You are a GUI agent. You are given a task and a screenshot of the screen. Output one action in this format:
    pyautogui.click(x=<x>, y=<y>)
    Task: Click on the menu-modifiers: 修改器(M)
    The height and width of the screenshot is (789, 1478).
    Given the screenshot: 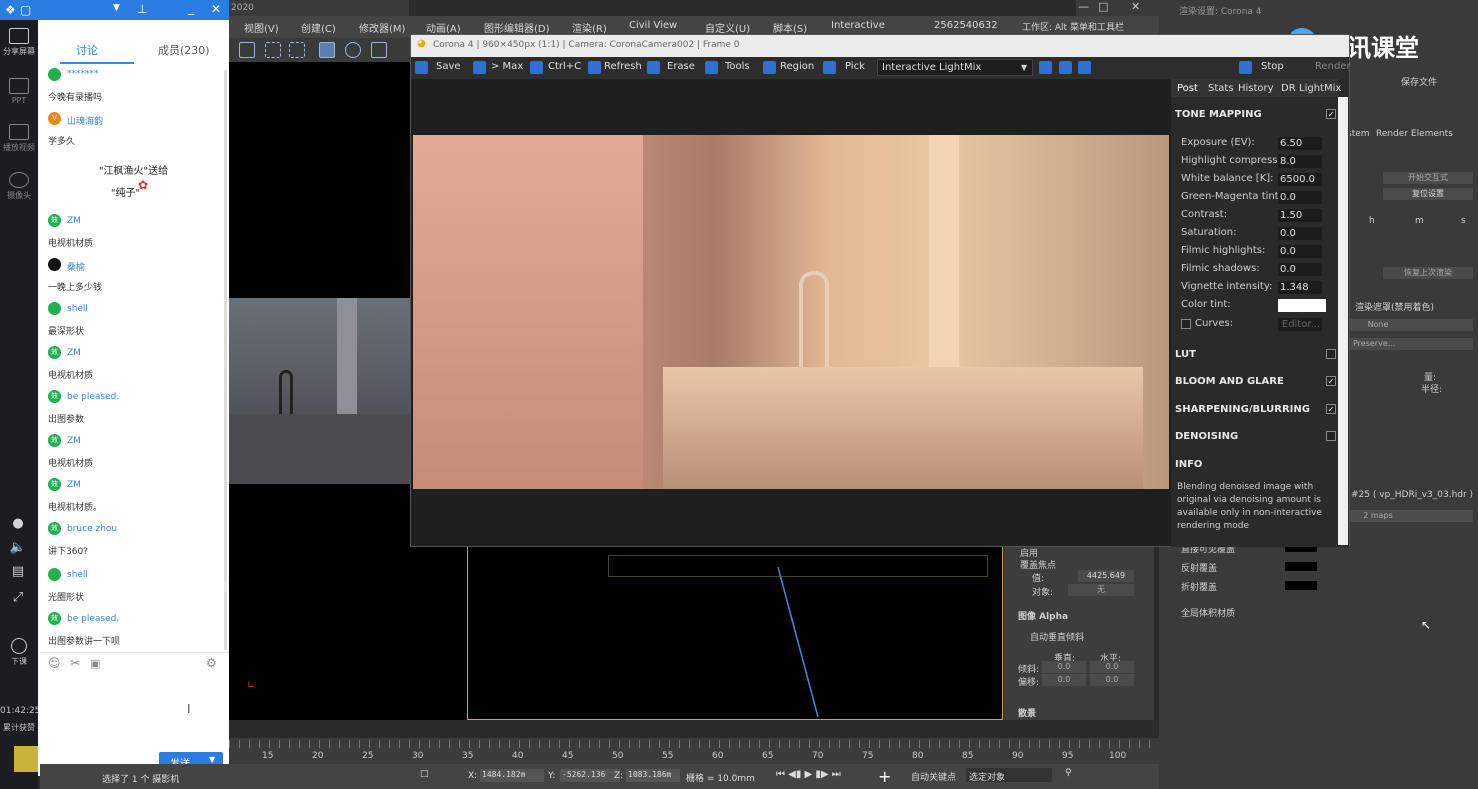 What is the action you would take?
    pyautogui.click(x=382, y=27)
    